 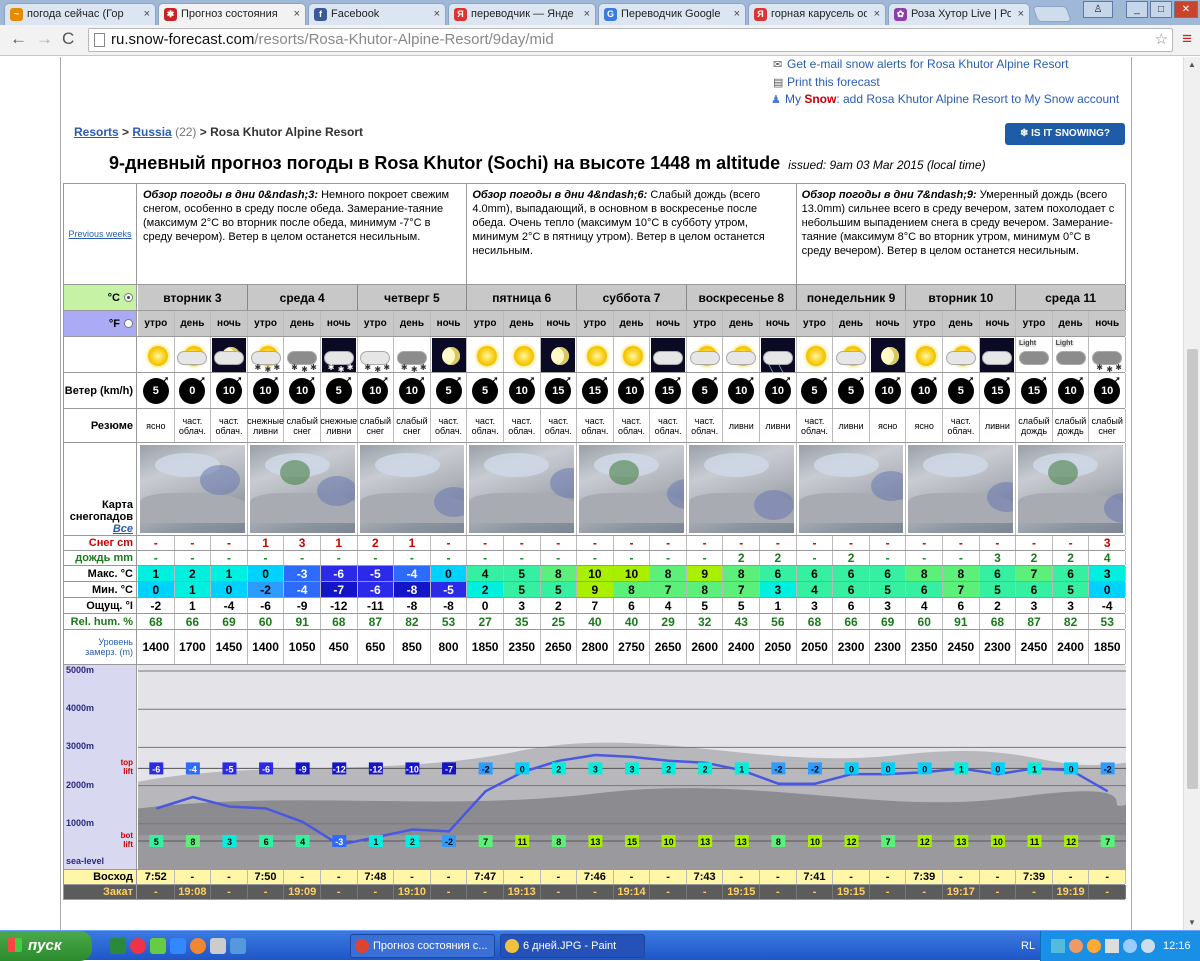 I want to click on feels-like-cell: -4, so click(x=1107, y=605).